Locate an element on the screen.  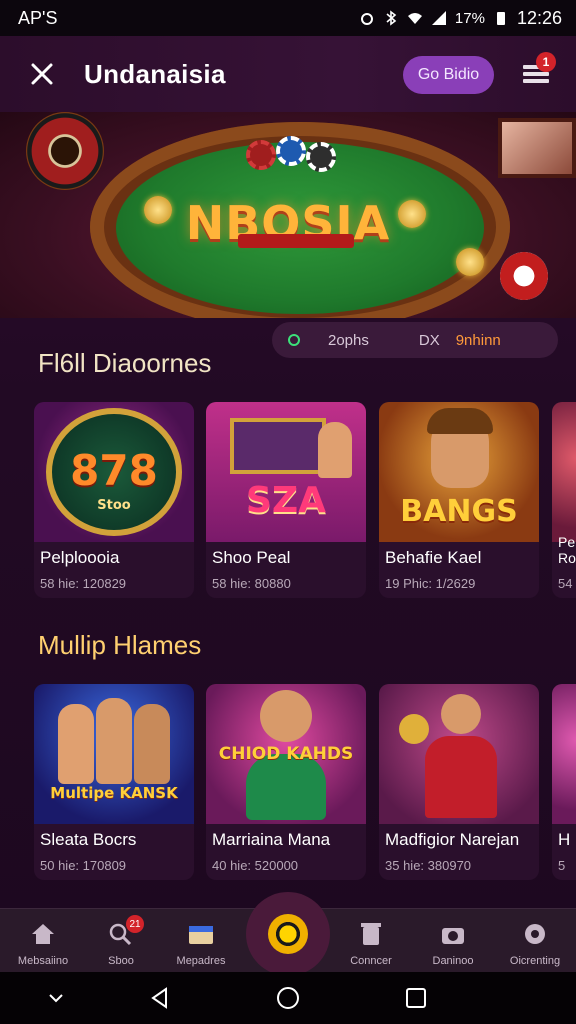
nav-item-cards: Mepadres is located at coordinates (201, 941).